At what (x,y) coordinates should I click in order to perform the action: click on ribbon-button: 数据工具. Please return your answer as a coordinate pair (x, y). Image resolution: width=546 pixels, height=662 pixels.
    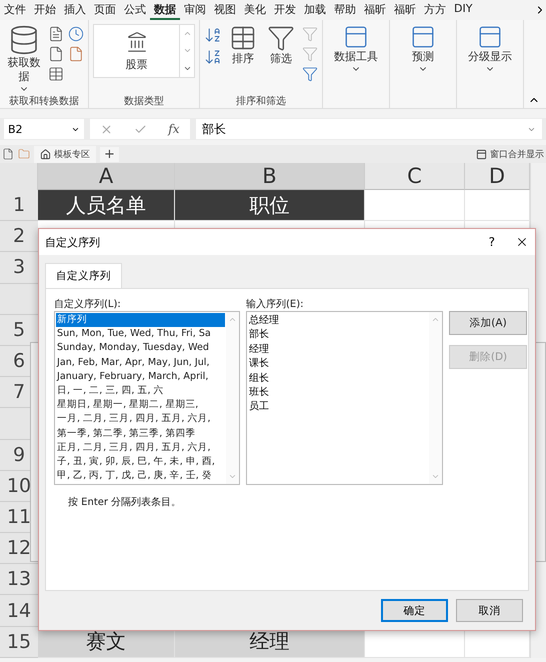
    Looking at the image, I should click on (356, 49).